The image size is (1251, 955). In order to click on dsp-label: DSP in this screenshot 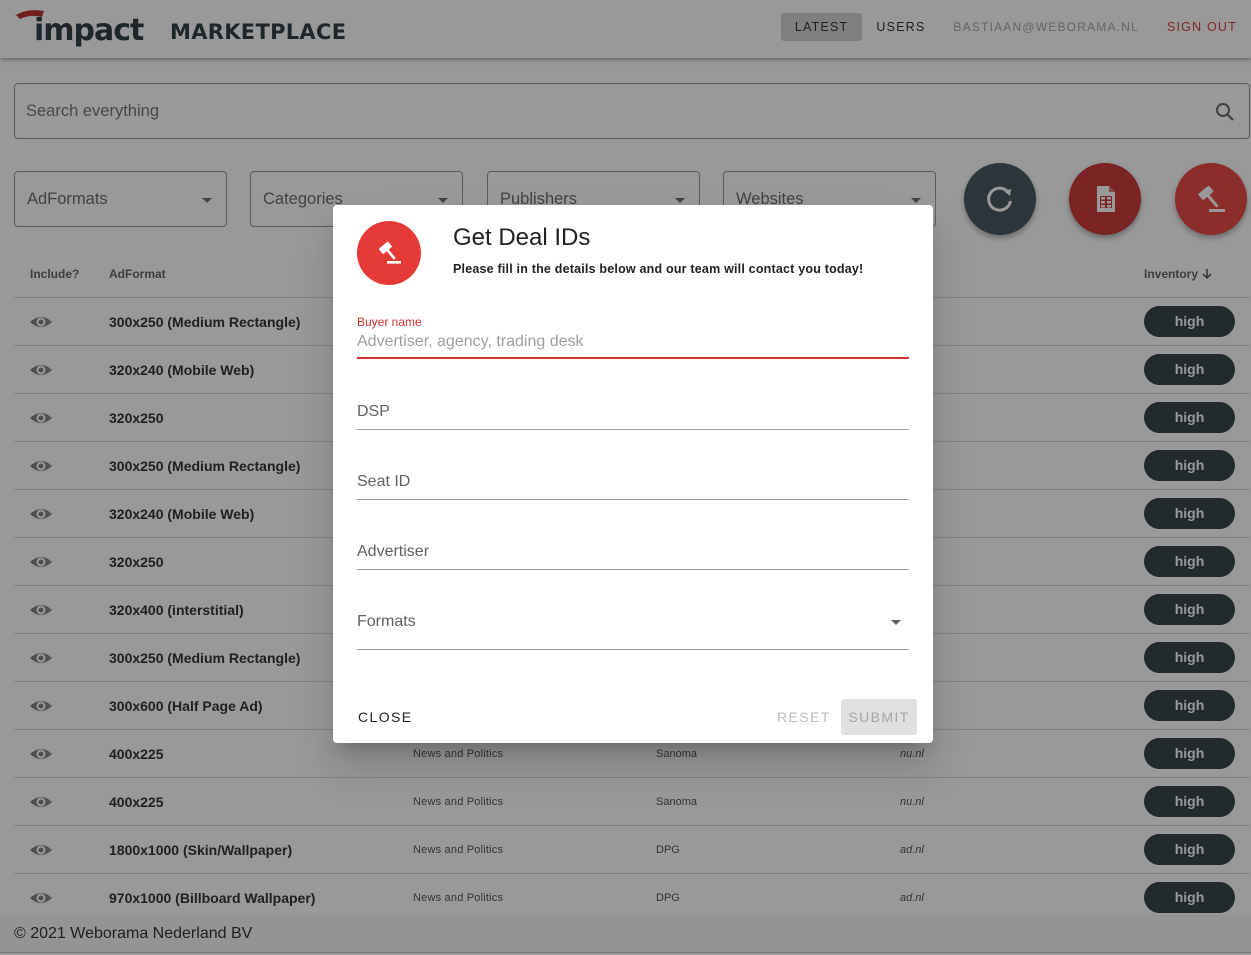, I will do `click(373, 411)`.